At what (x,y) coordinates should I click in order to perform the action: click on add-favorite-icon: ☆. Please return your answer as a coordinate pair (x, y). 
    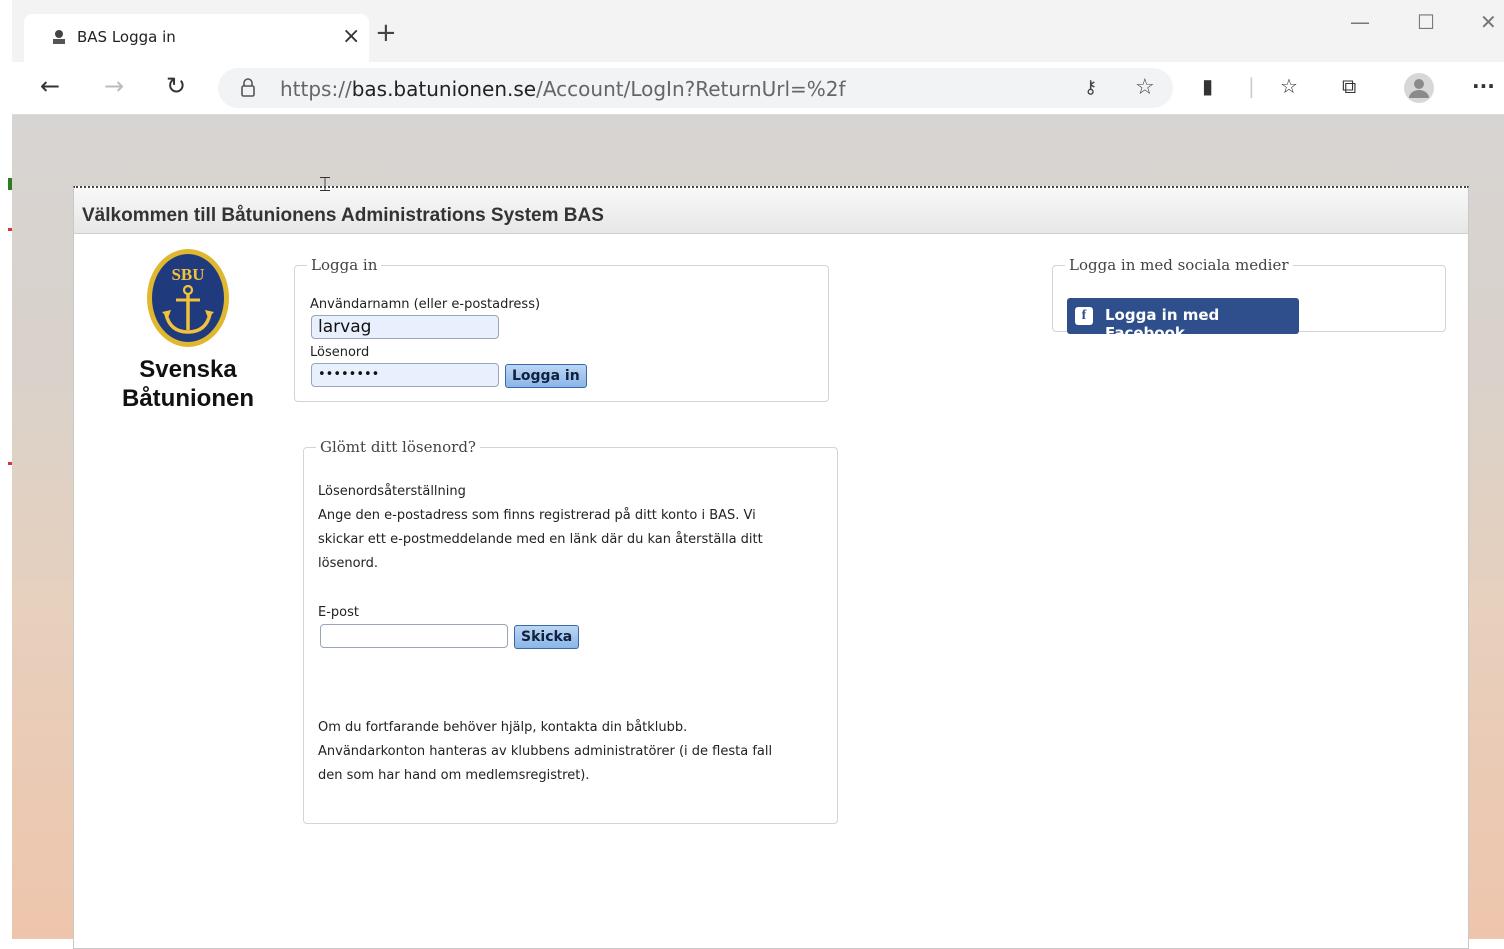
    Looking at the image, I should click on (1145, 87).